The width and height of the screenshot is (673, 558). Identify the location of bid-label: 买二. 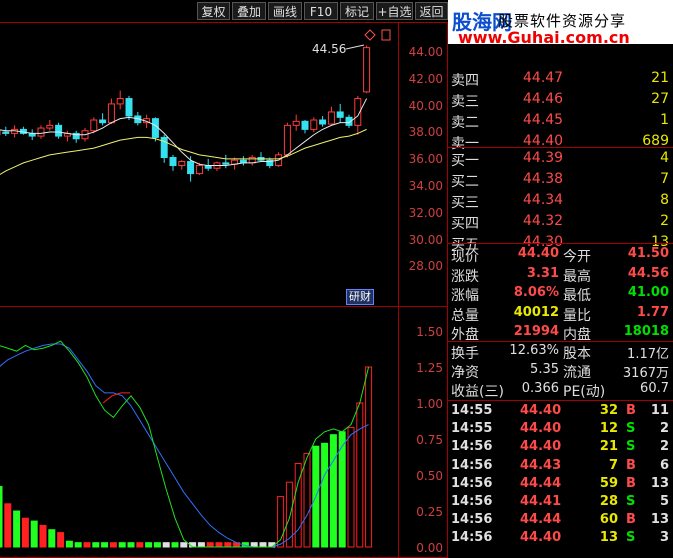
(465, 182).